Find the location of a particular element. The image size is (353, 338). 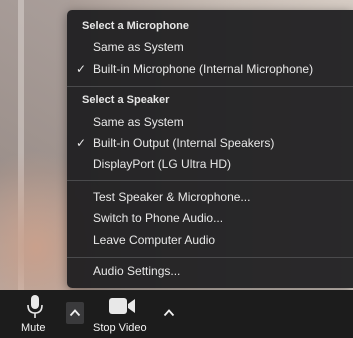

stop-video-button: Stop Video is located at coordinates (120, 314).